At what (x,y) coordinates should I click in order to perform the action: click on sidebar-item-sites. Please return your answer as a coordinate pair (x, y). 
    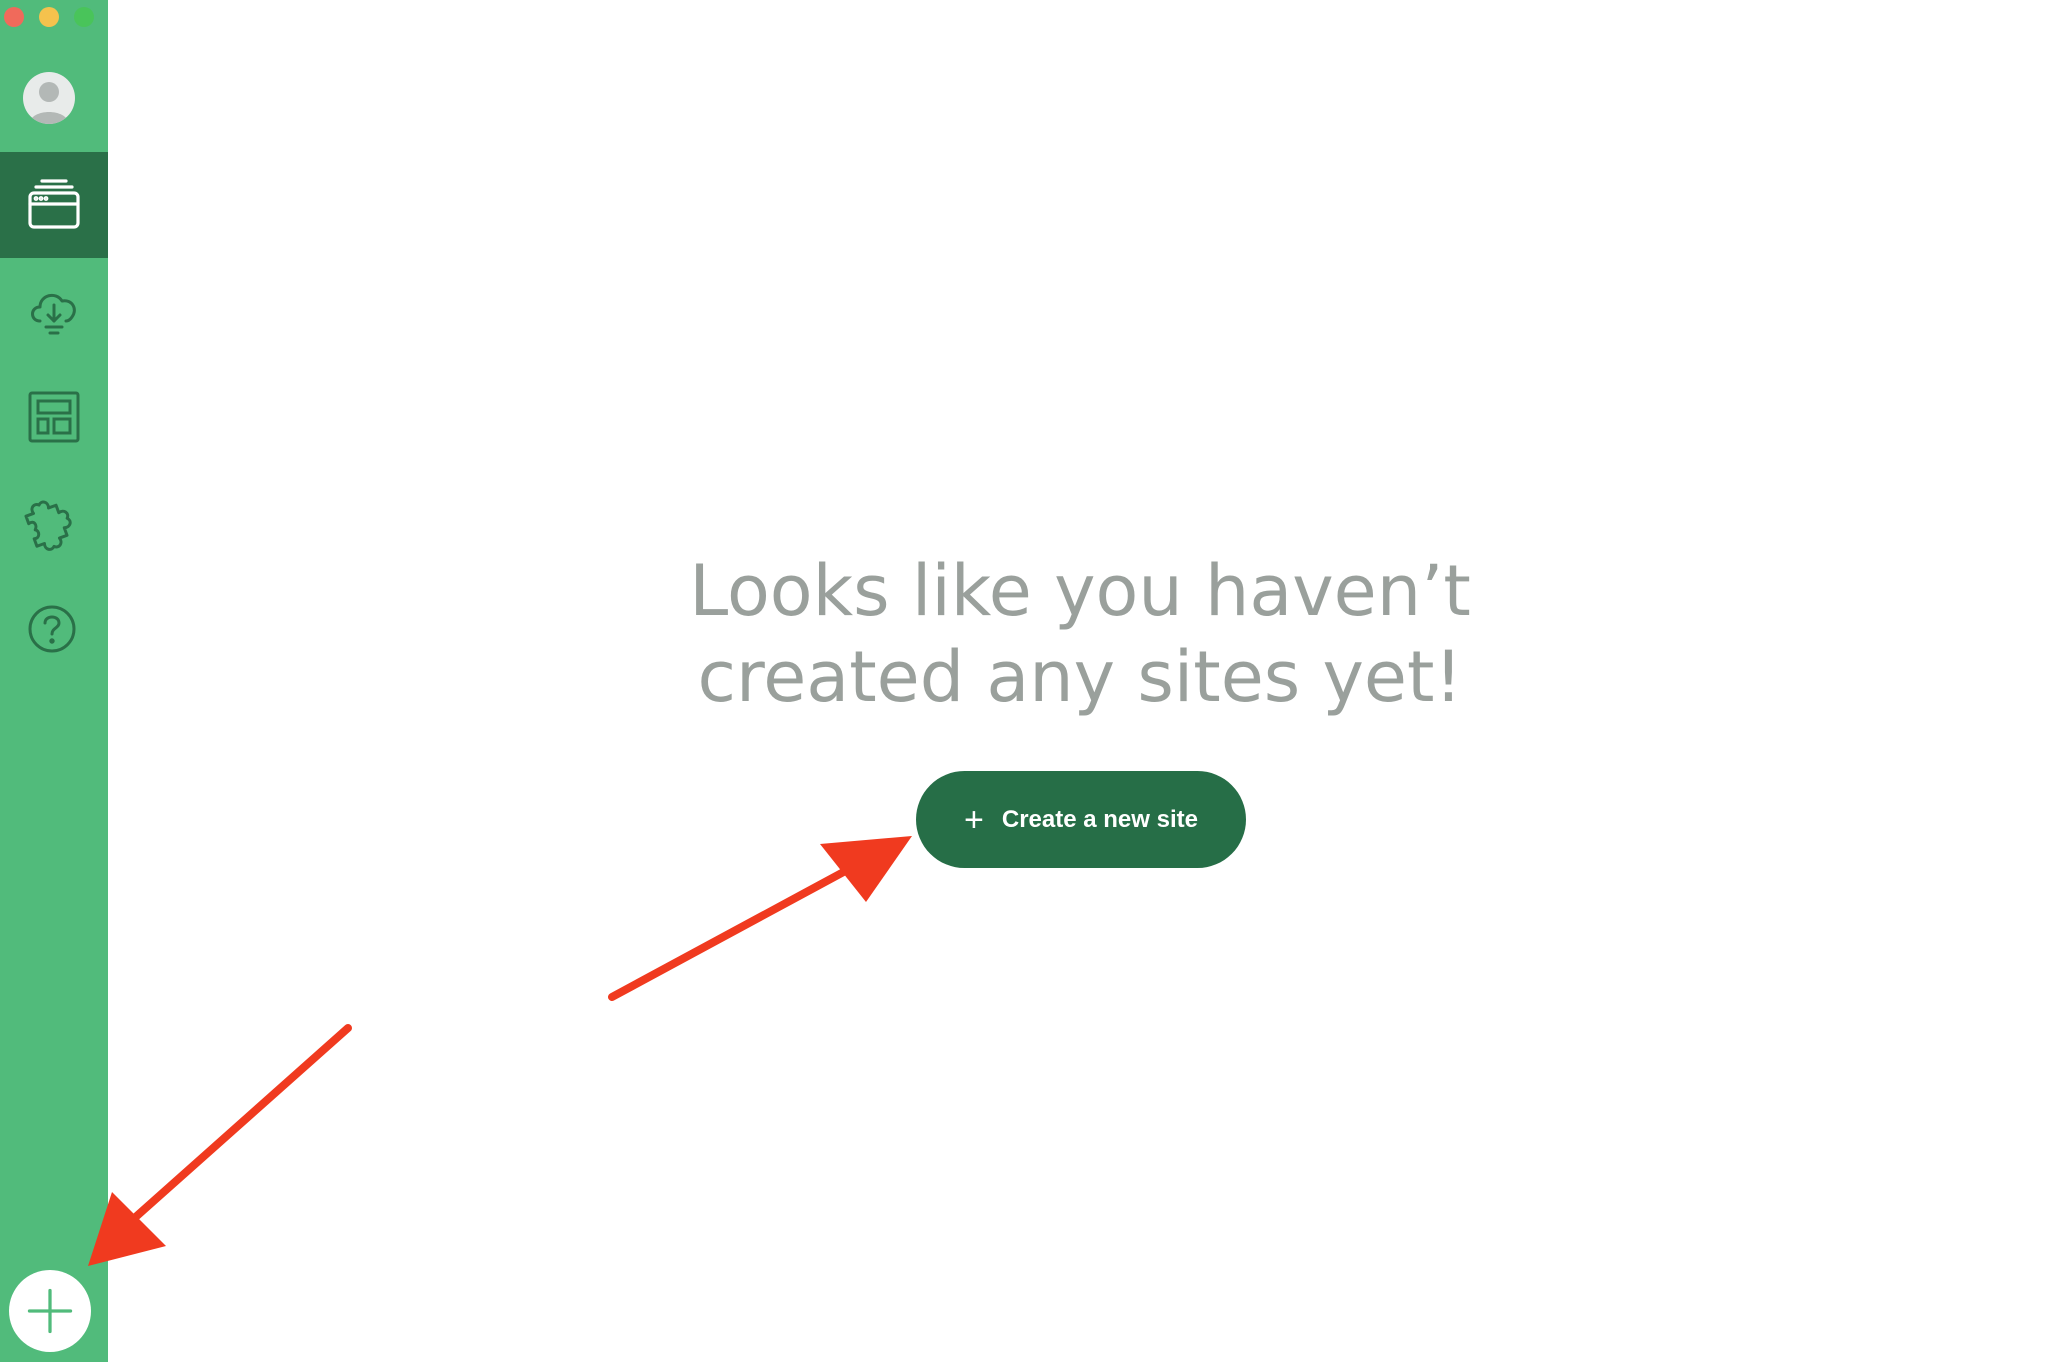
    Looking at the image, I should click on (54, 205).